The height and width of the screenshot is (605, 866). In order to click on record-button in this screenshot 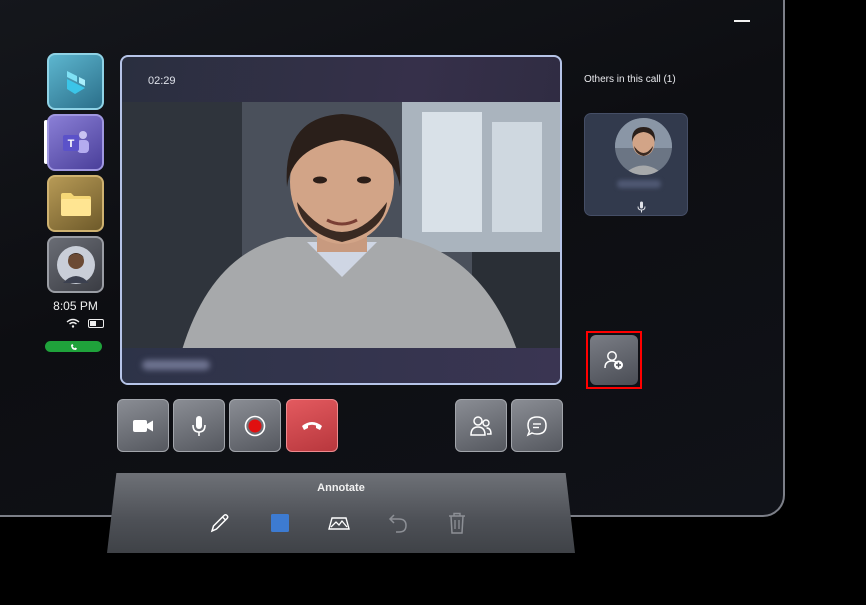, I will do `click(255, 425)`.